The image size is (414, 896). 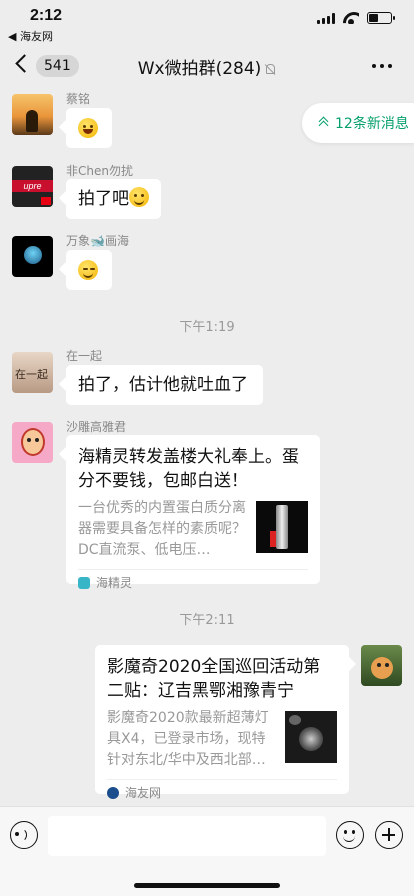 I want to click on status-bar: 2:12 ◀ 海友网, so click(x=207, y=22).